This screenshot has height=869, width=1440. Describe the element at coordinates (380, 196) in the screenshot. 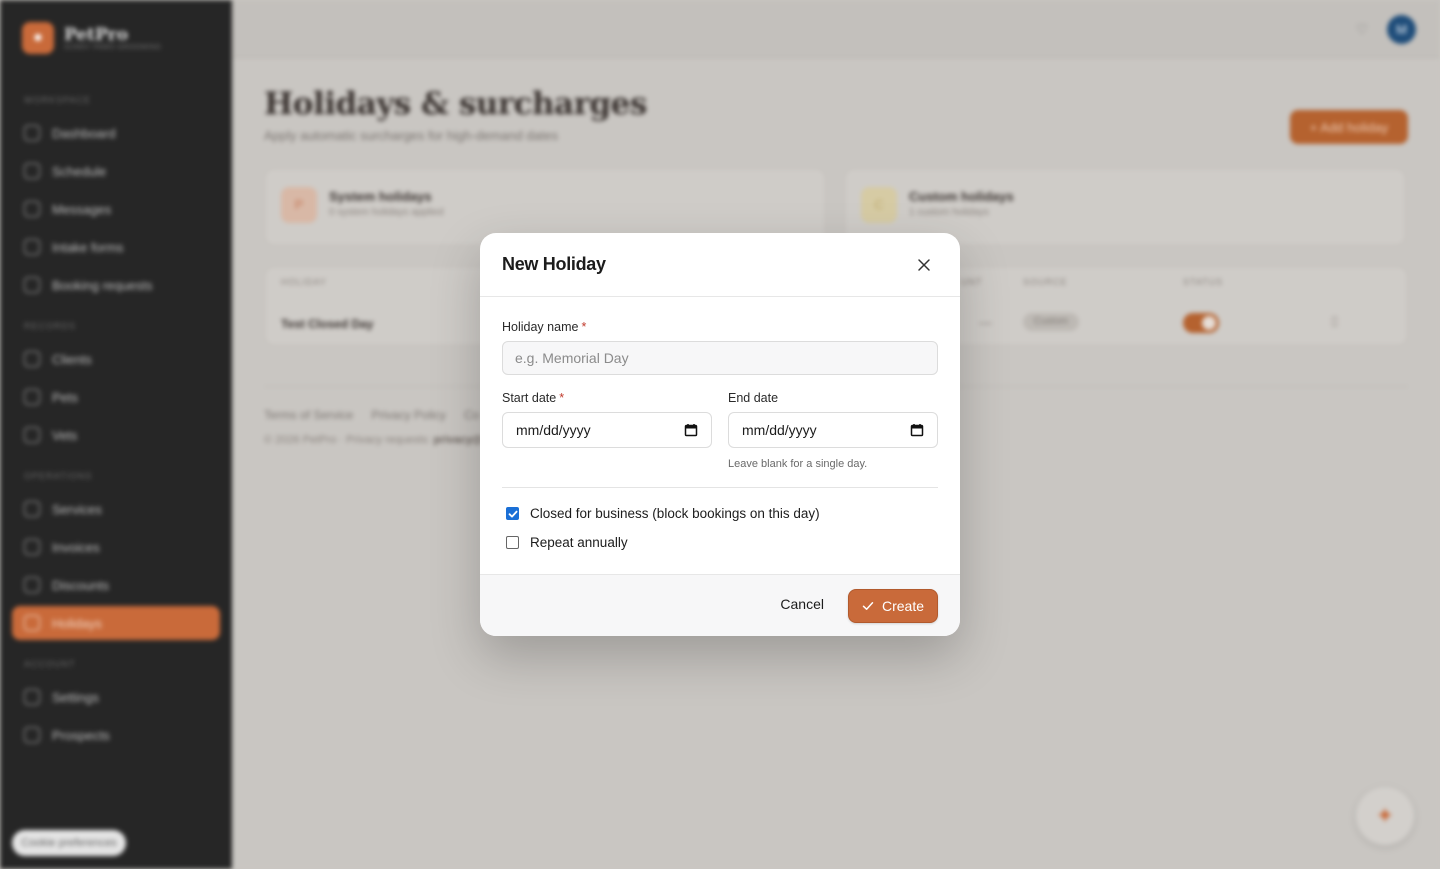

I see `card-title: System holidays` at that location.